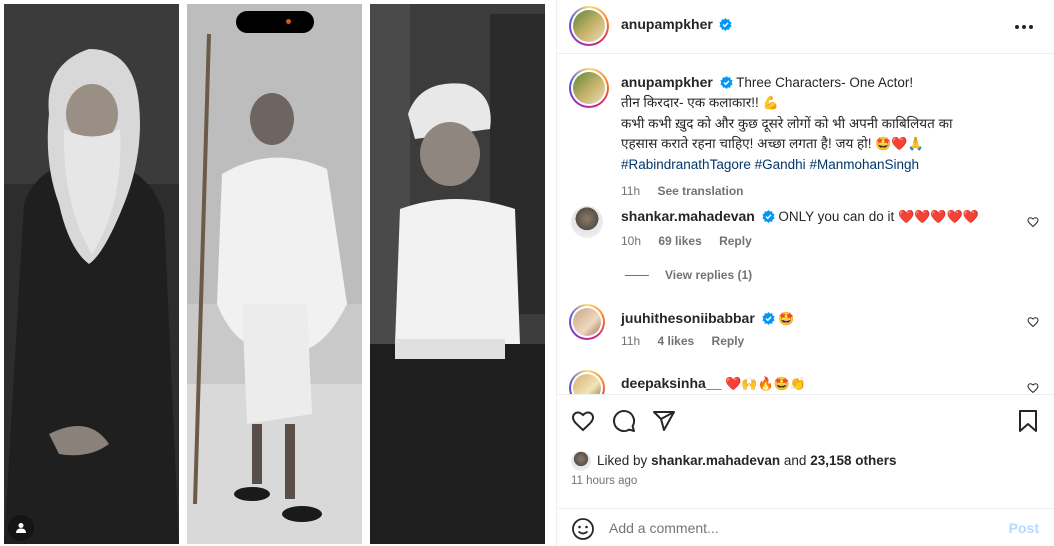 Image resolution: width=1054 pixels, height=546 pixels. I want to click on caption-author-avatar, so click(589, 88).